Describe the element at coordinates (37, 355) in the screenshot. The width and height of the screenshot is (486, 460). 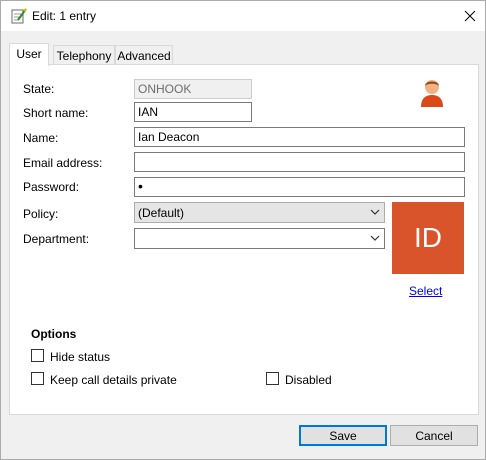
I see `hide-status-checkbox` at that location.